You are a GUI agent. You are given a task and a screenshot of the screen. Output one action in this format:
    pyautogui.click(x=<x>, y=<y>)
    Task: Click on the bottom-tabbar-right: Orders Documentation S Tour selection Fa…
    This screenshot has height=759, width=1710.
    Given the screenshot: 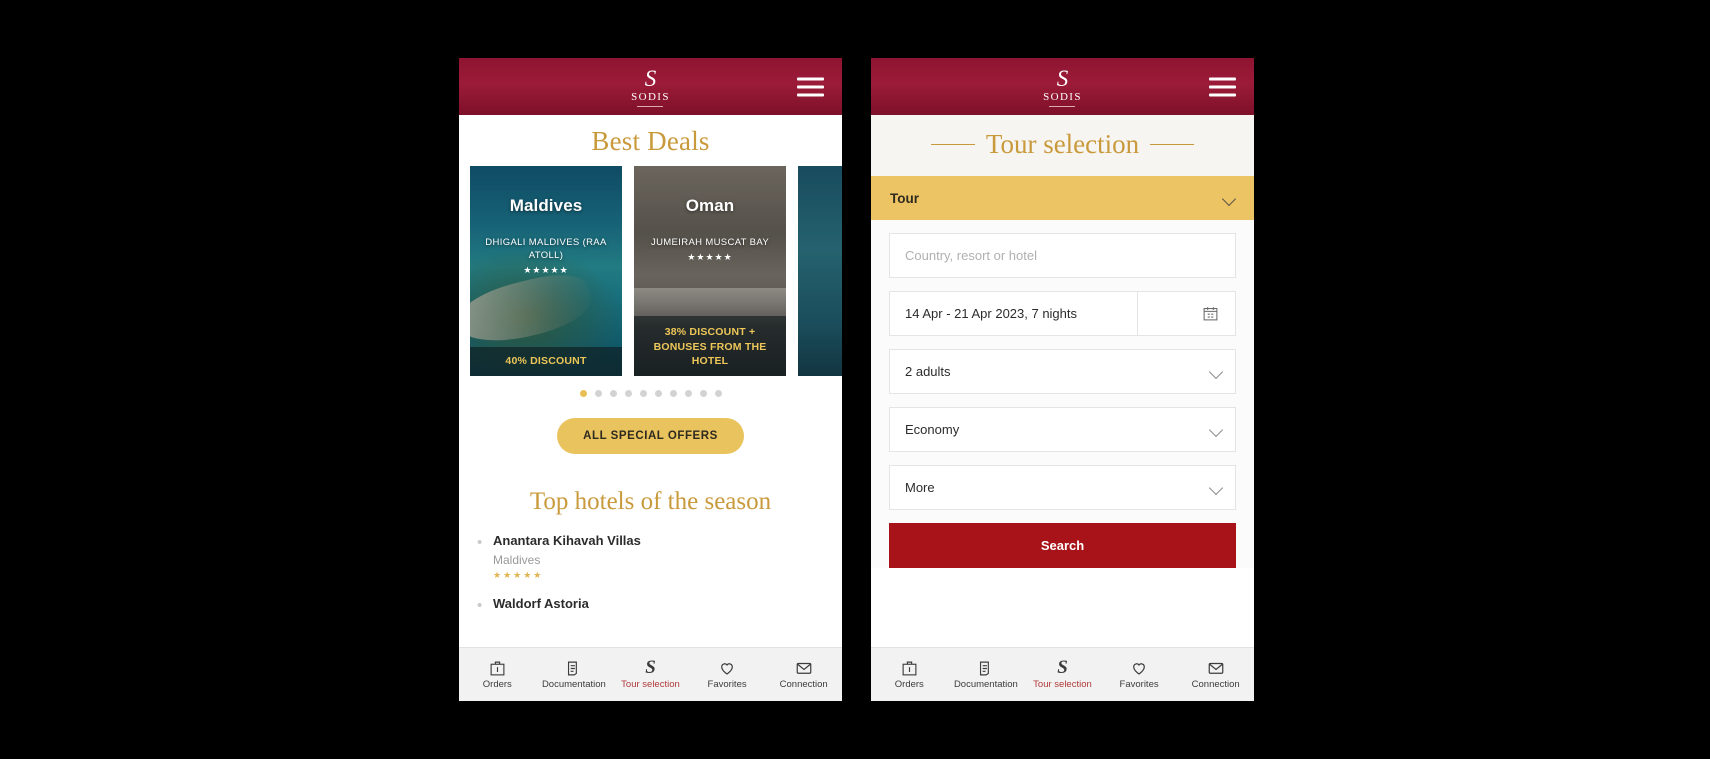 What is the action you would take?
    pyautogui.click(x=1062, y=674)
    